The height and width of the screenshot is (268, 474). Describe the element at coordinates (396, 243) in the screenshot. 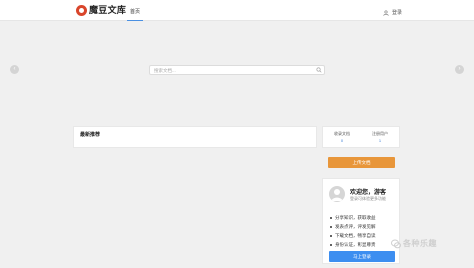

I see `wechat-icon` at that location.